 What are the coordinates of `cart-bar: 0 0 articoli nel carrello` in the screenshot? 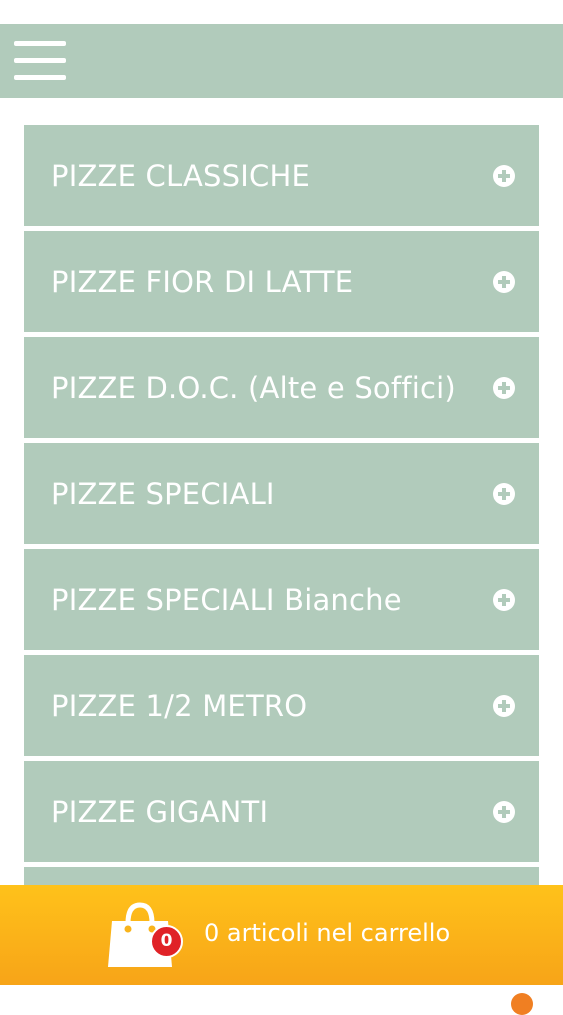 It's located at (281, 935).